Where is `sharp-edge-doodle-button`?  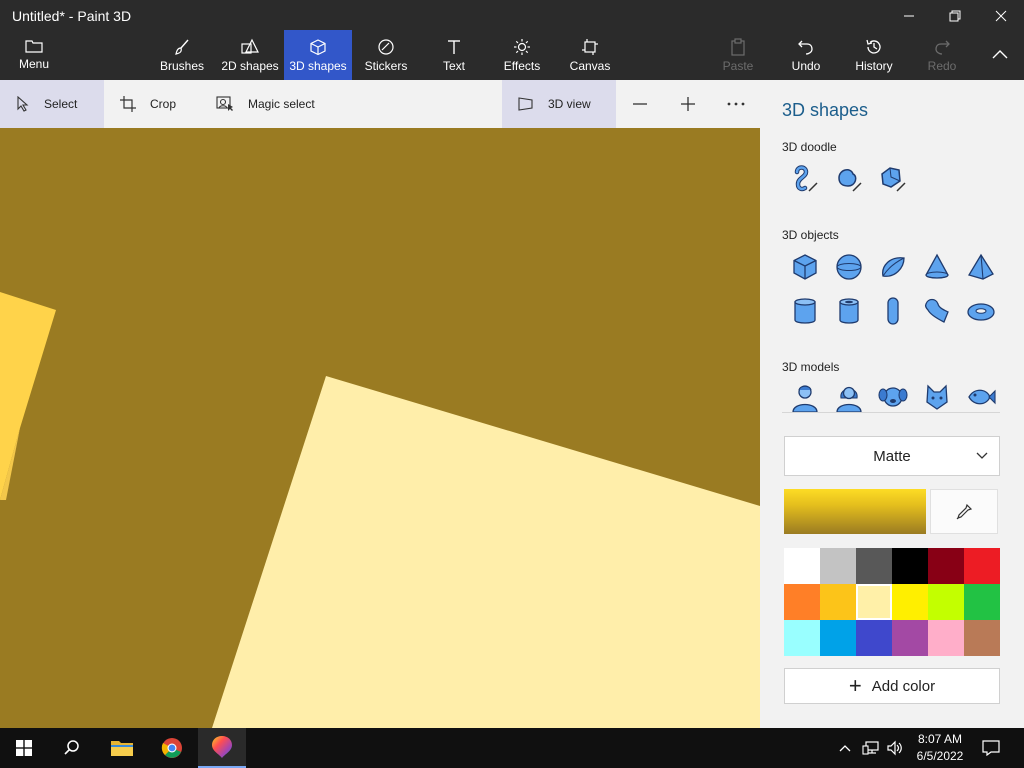 sharp-edge-doodle-button is located at coordinates (805, 179).